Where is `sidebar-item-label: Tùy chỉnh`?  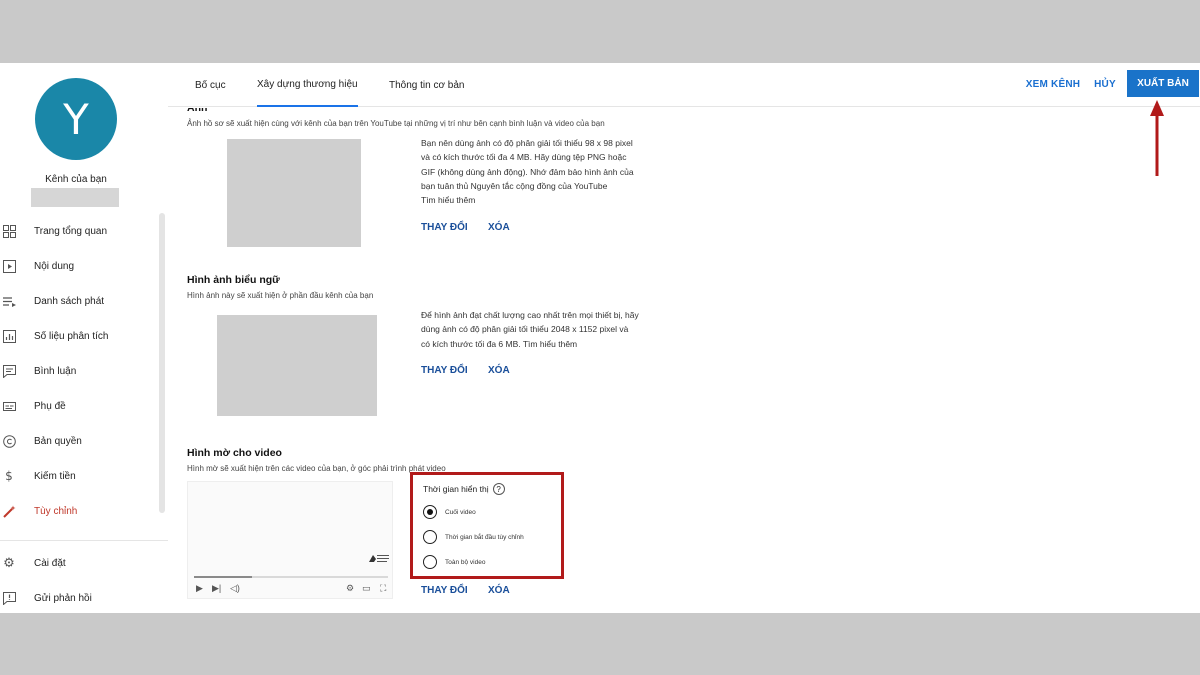 sidebar-item-label: Tùy chỉnh is located at coordinates (56, 511).